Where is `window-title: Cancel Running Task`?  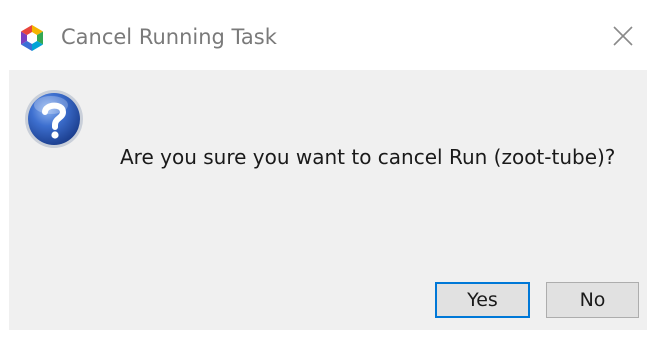 window-title: Cancel Running Task is located at coordinates (169, 37).